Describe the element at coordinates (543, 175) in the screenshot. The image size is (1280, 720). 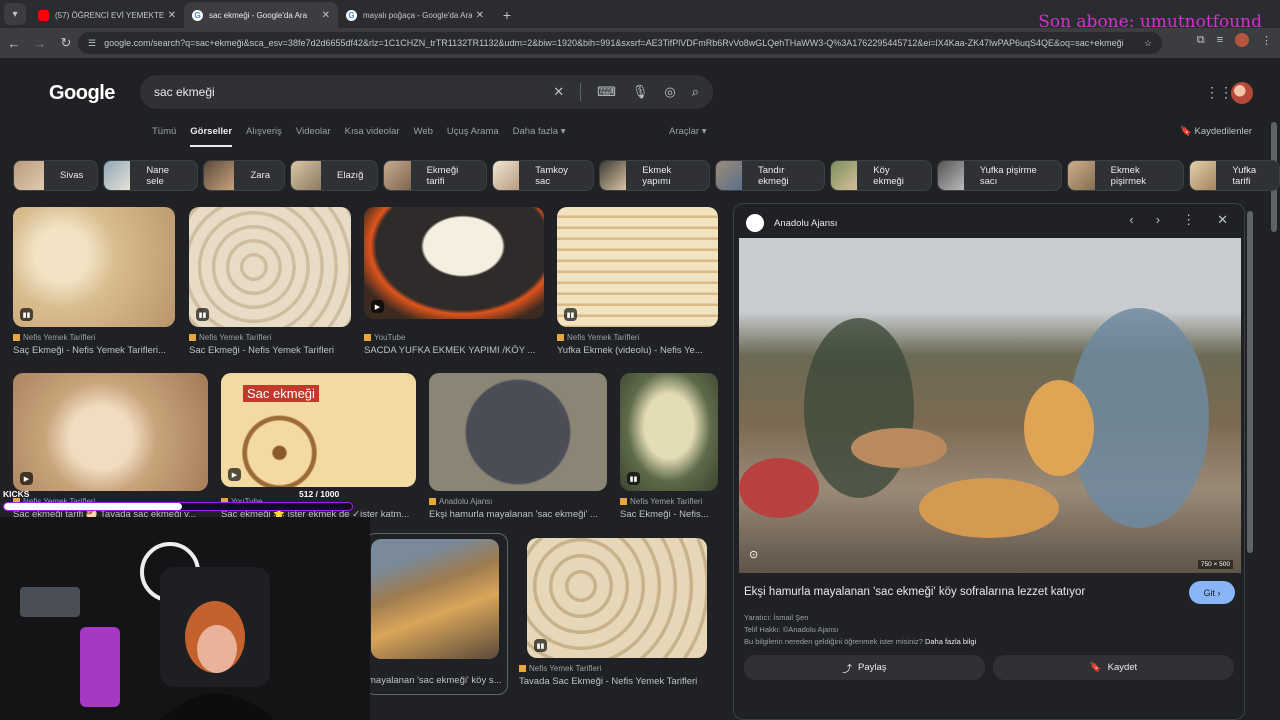
I see `chip: Tamkoy sac` at that location.